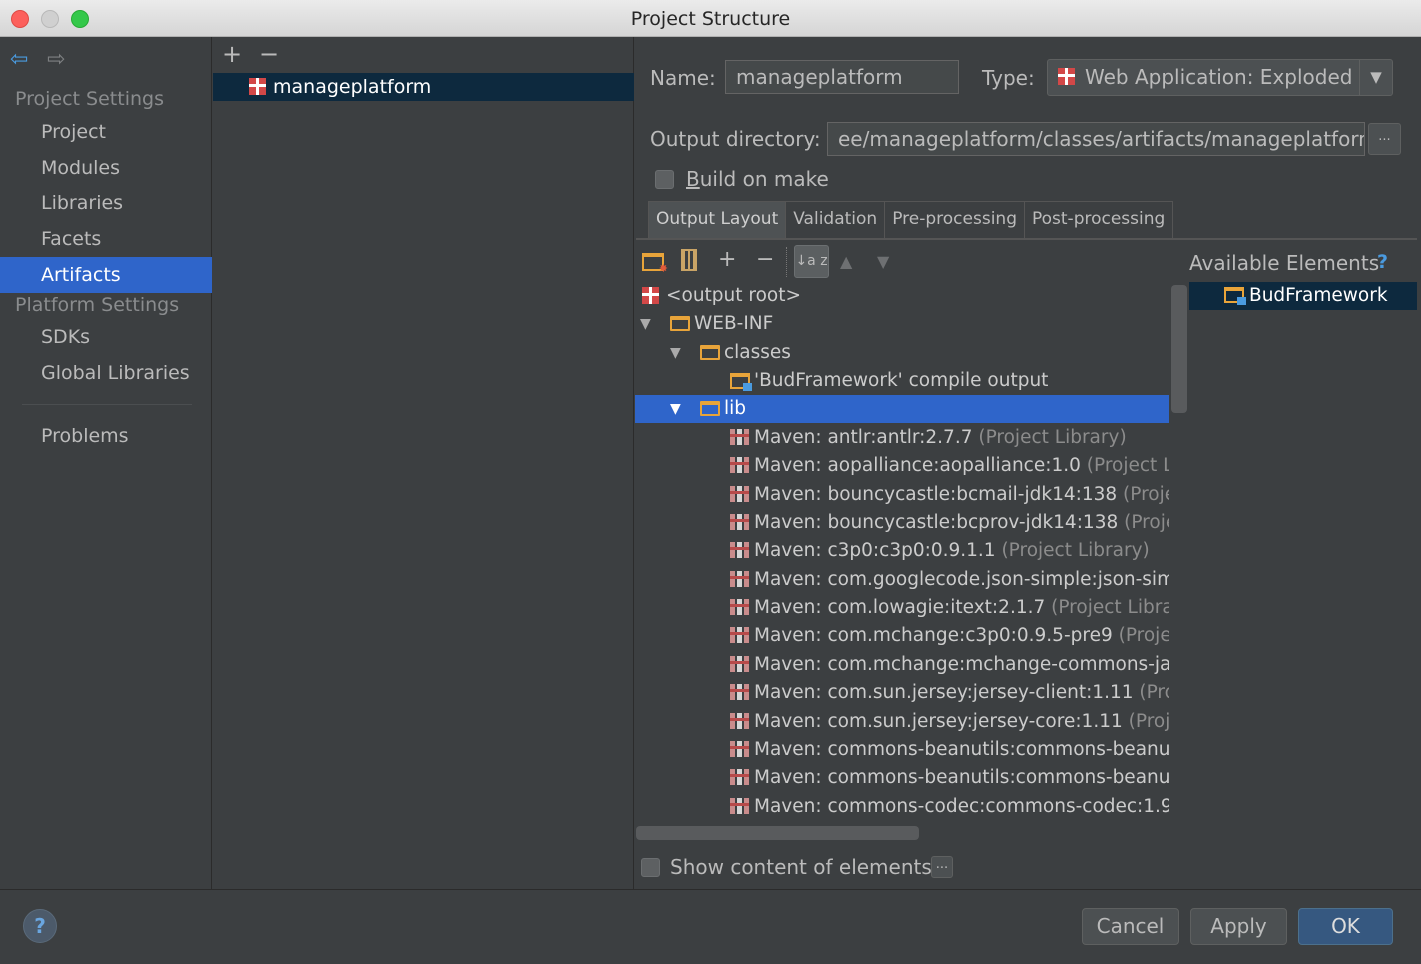 This screenshot has width=1421, height=964. I want to click on move-down-icon: ▼, so click(883, 261).